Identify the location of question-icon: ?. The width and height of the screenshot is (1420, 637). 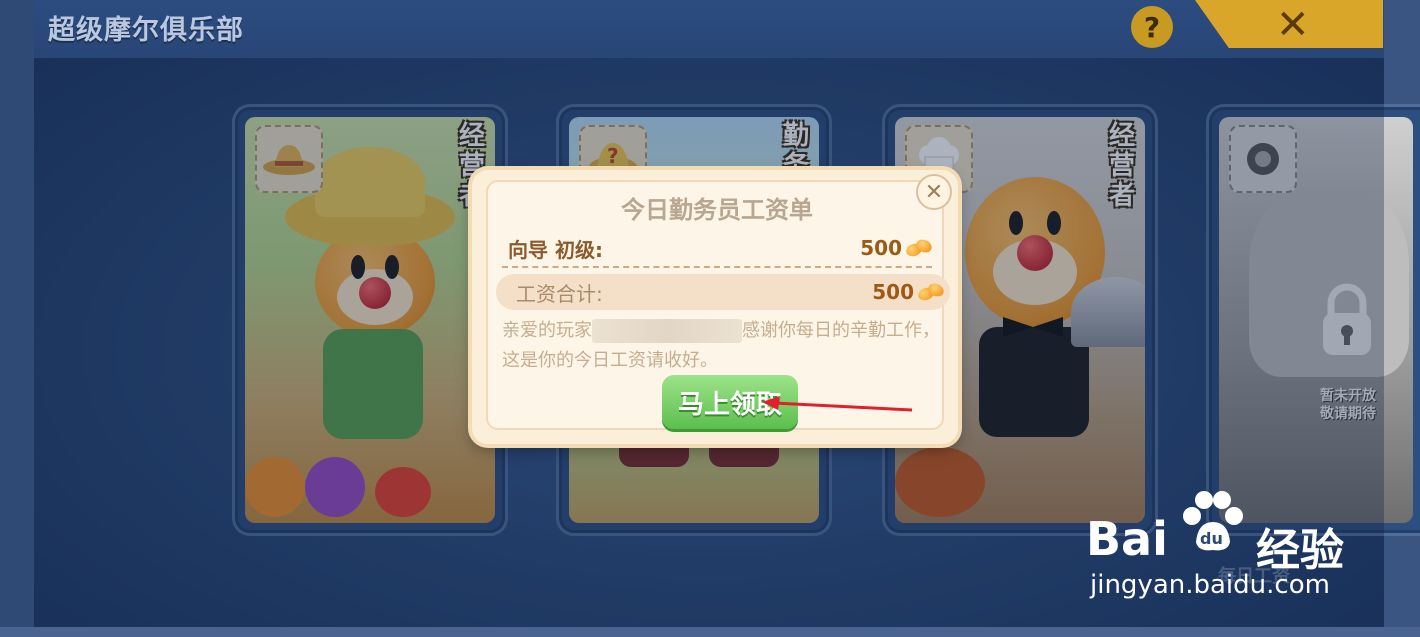
(1152, 27).